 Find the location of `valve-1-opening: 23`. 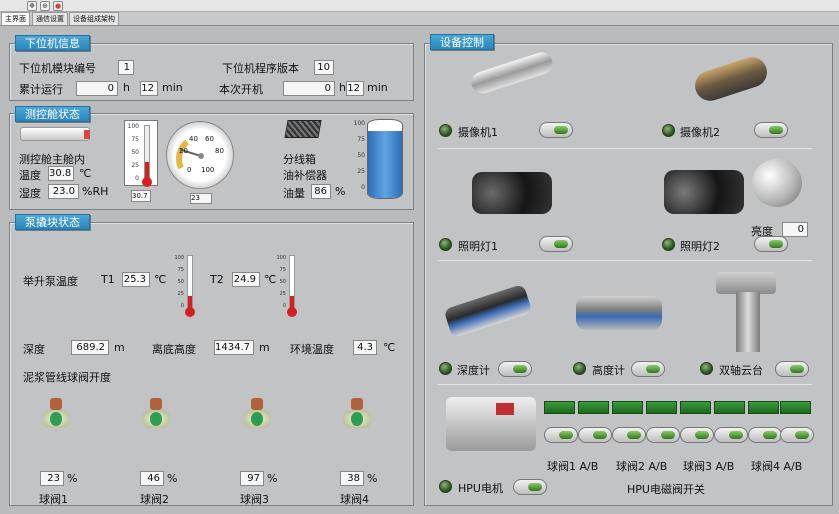

valve-1-opening: 23 is located at coordinates (52, 478).